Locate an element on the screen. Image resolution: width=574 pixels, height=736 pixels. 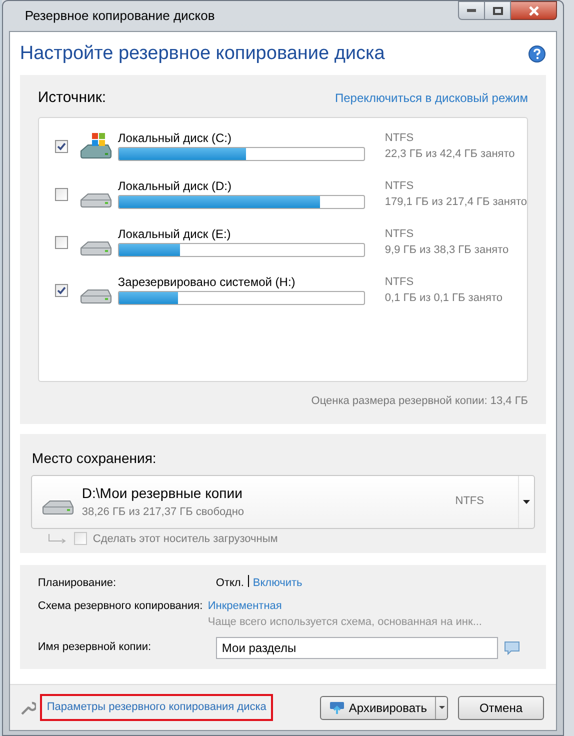
disk-name: Зарезервировано системой (H:) is located at coordinates (207, 282).